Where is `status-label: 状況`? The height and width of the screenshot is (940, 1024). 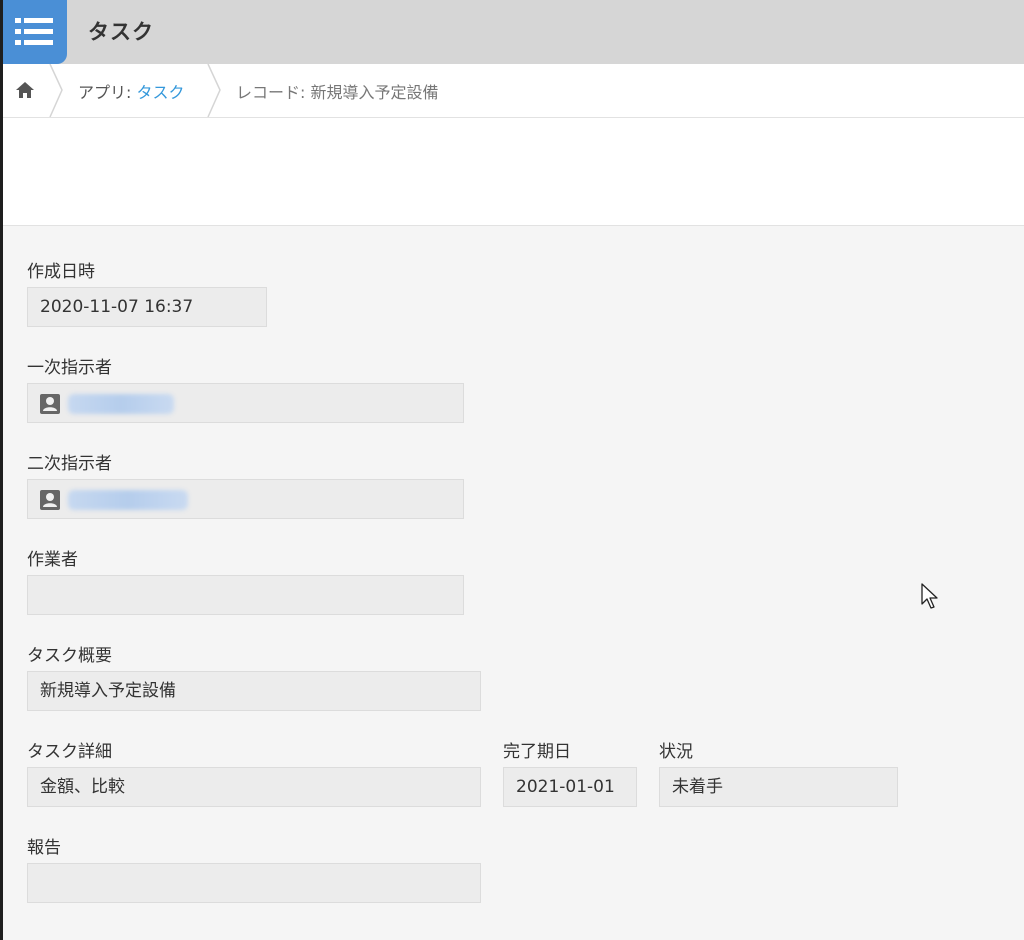 status-label: 状況 is located at coordinates (676, 752).